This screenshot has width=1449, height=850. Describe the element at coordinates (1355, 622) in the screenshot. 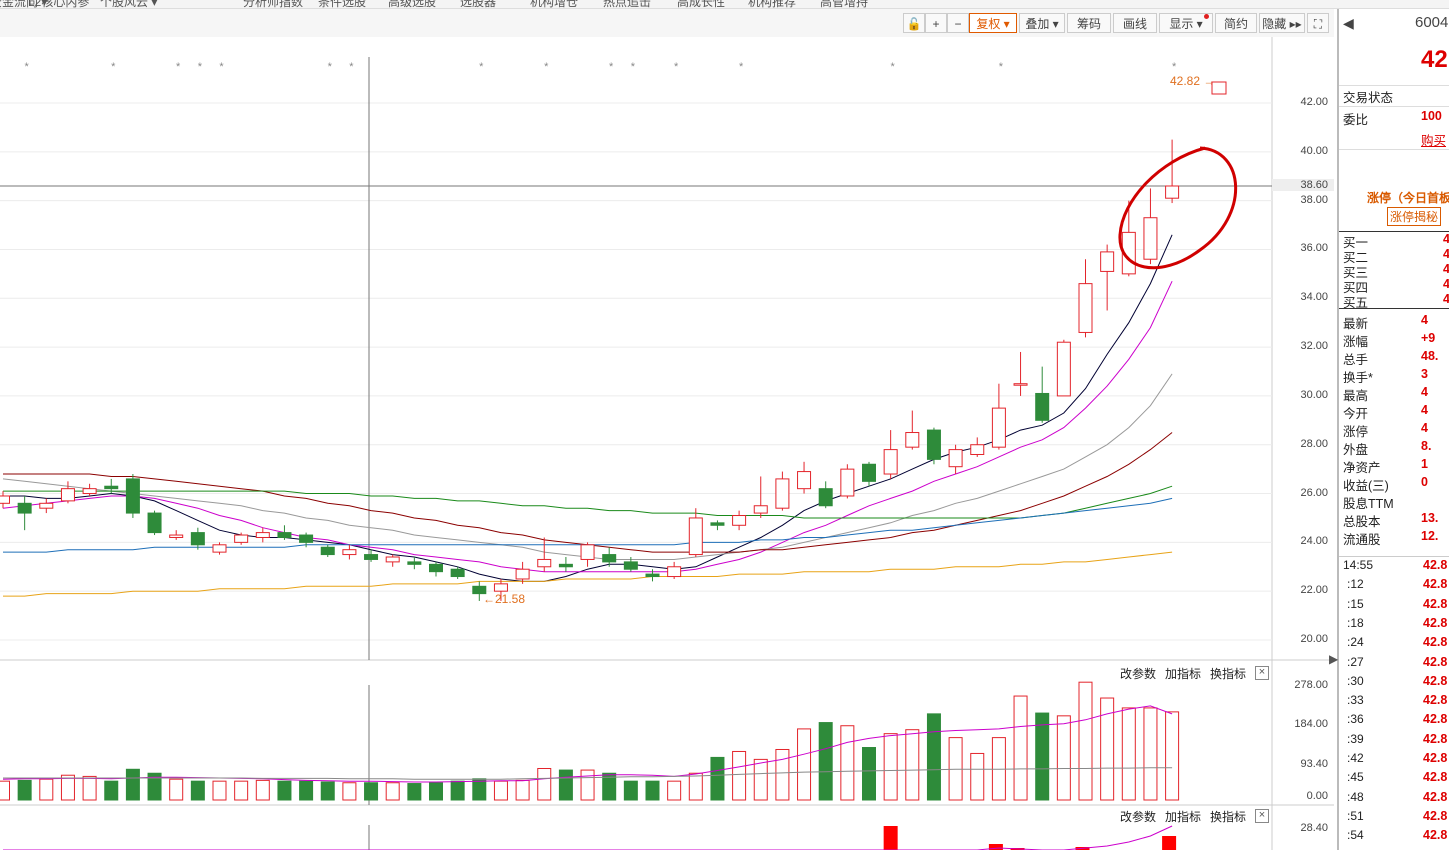

I see `tick-time: :18` at that location.